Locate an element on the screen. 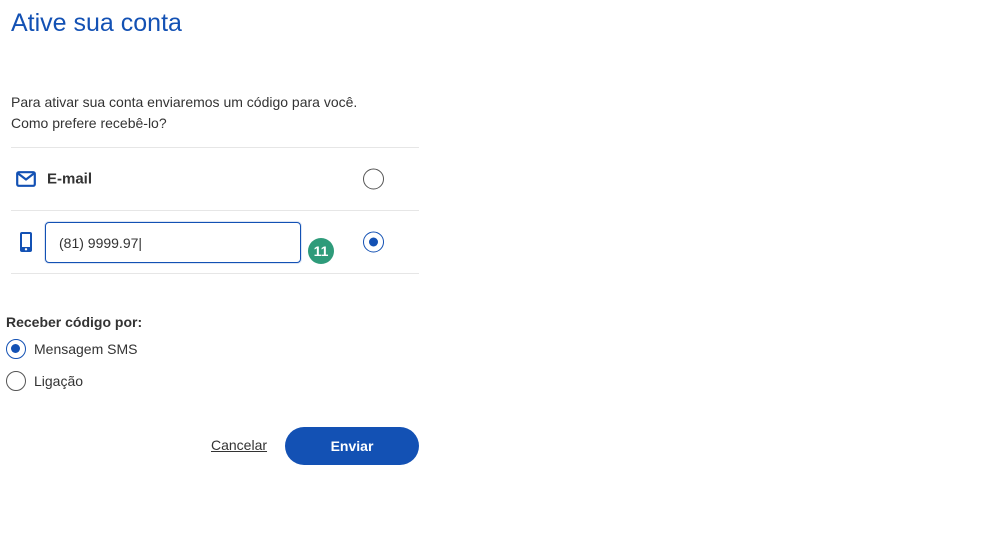  mobile-phone-icon is located at coordinates (26, 242).